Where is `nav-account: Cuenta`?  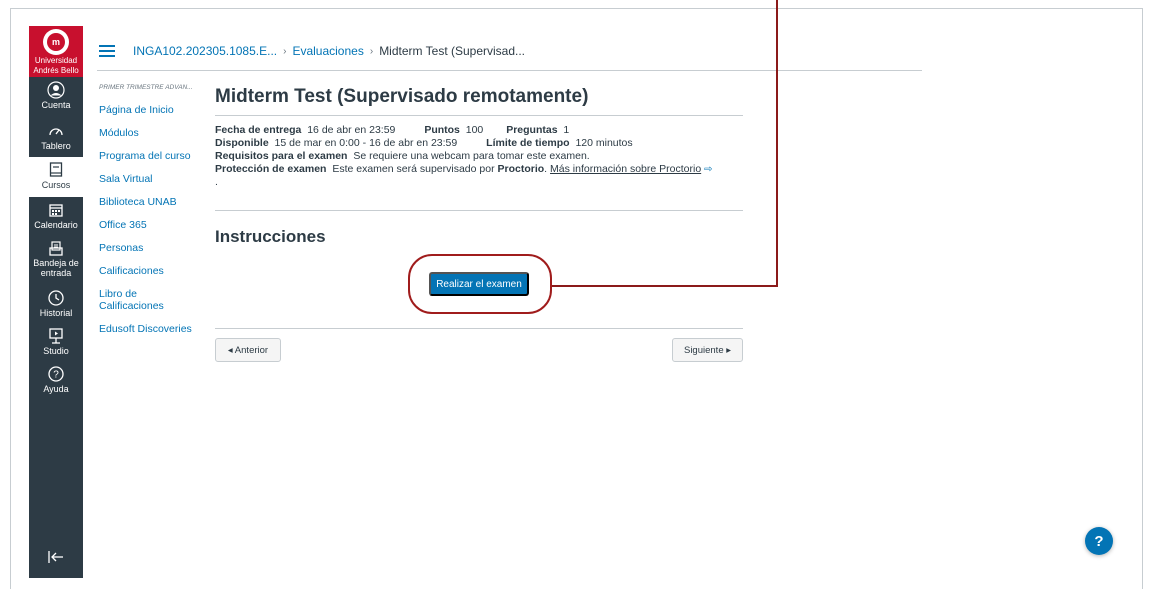 nav-account: Cuenta is located at coordinates (56, 98).